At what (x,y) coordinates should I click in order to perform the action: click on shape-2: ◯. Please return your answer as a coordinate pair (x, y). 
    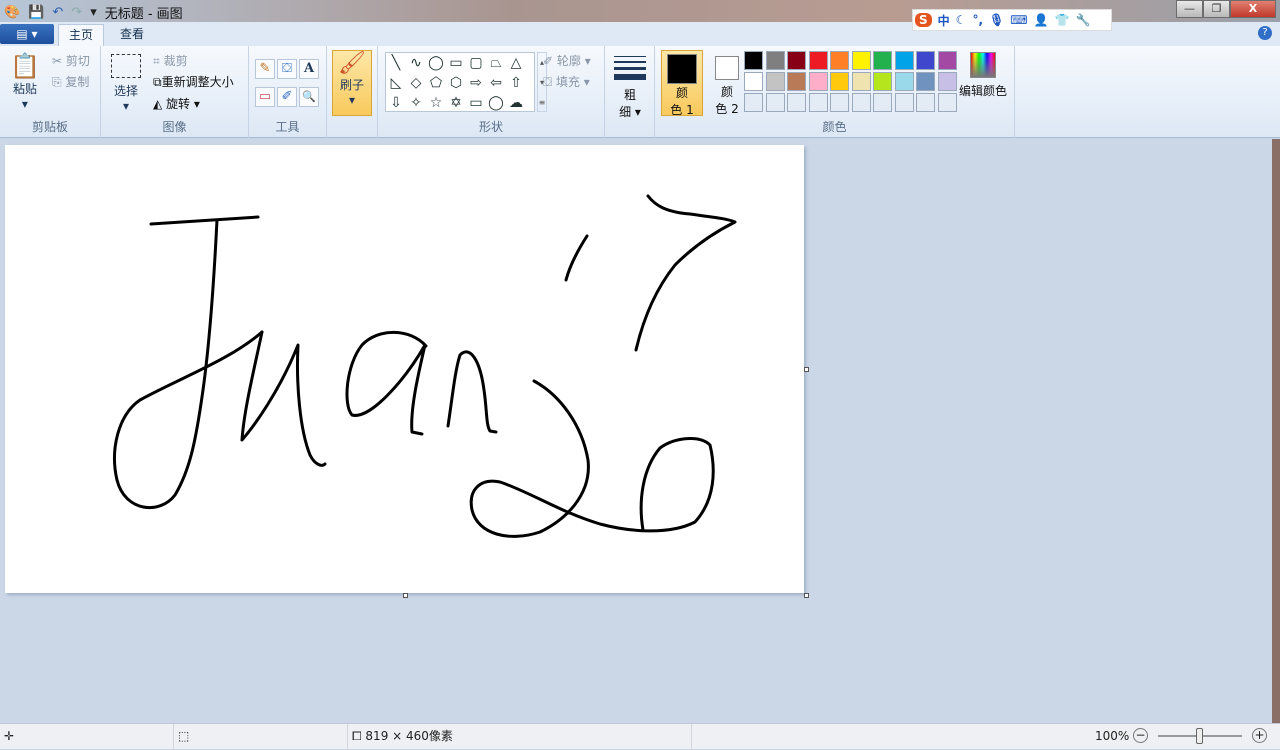
    Looking at the image, I should click on (436, 63).